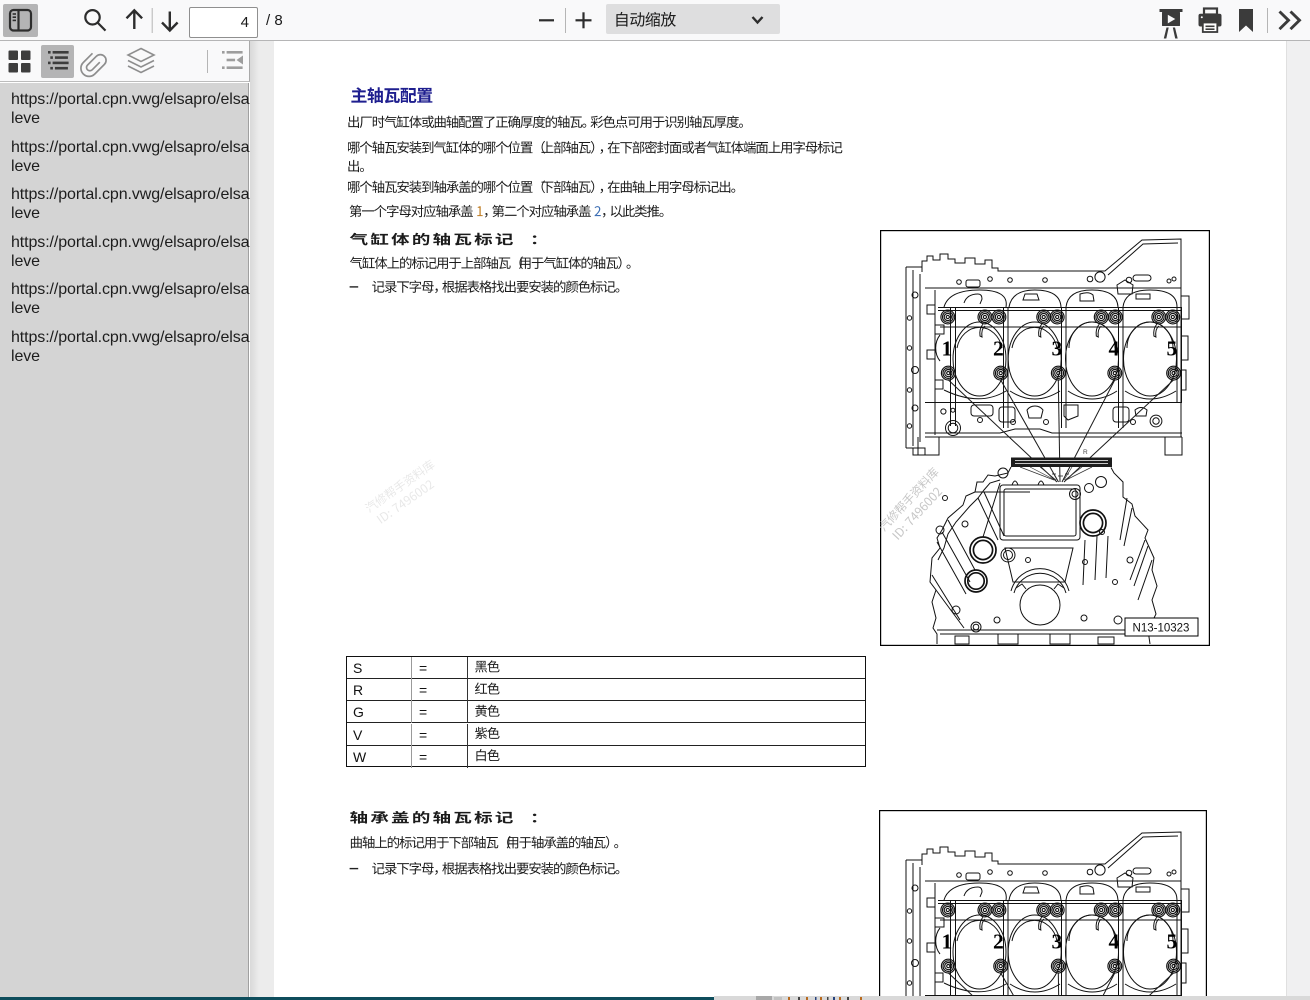 Image resolution: width=1310 pixels, height=1000 pixels. Describe the element at coordinates (1161, 629) in the screenshot. I see `svg-text: N13-10323` at that location.